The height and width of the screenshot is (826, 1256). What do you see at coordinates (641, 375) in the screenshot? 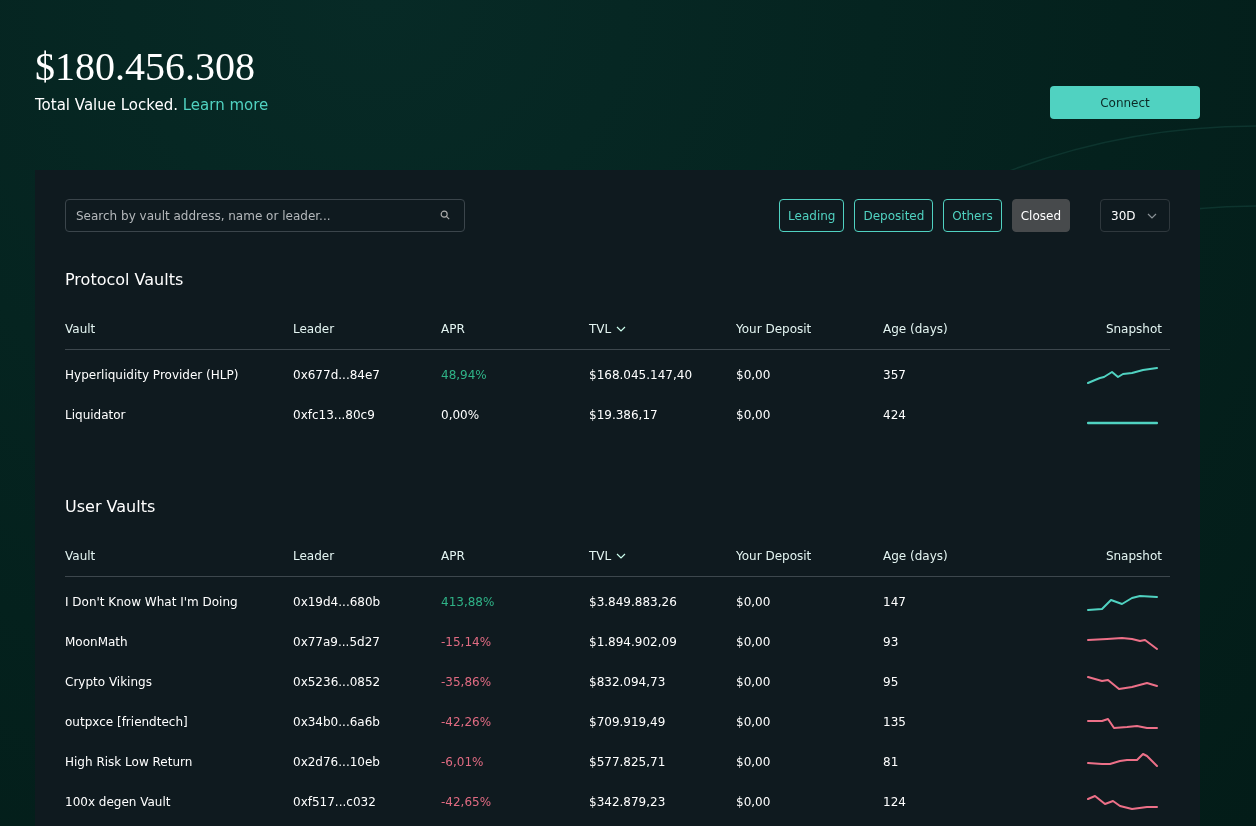
I see `tvl-value: $168.045.147,40` at bounding box center [641, 375].